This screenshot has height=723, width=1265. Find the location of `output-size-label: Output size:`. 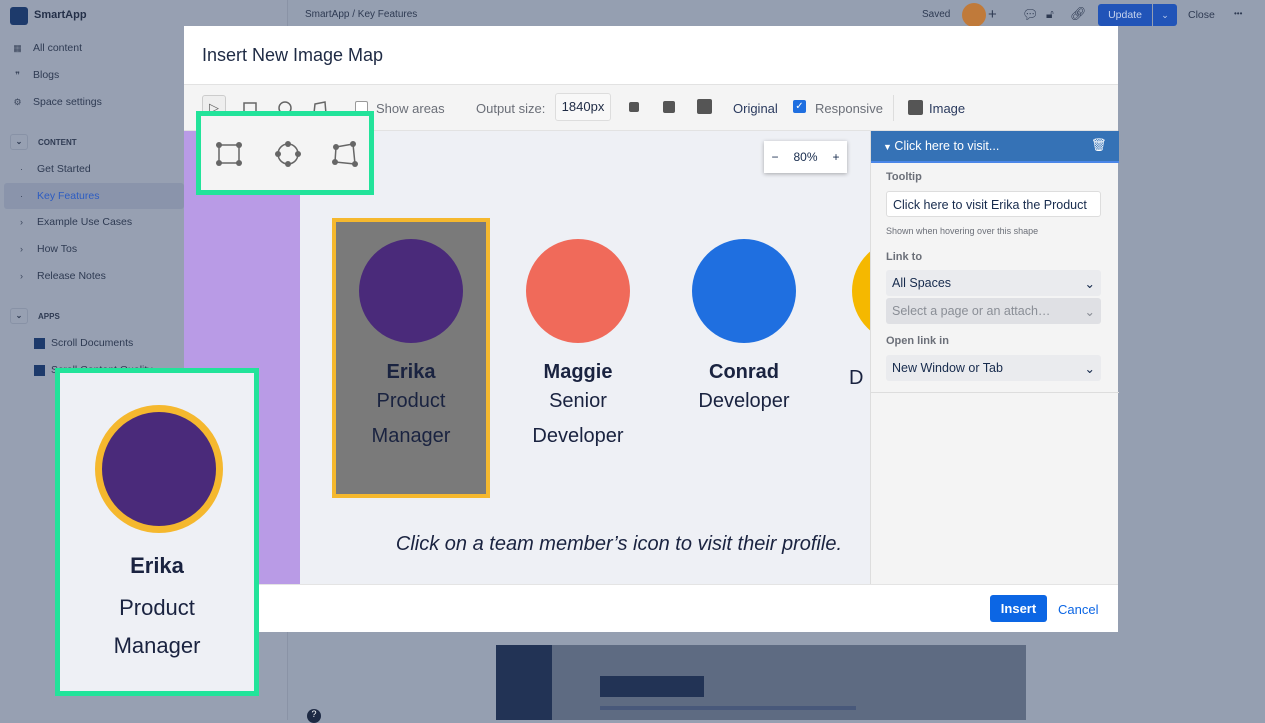

output-size-label: Output size: is located at coordinates (511, 108).